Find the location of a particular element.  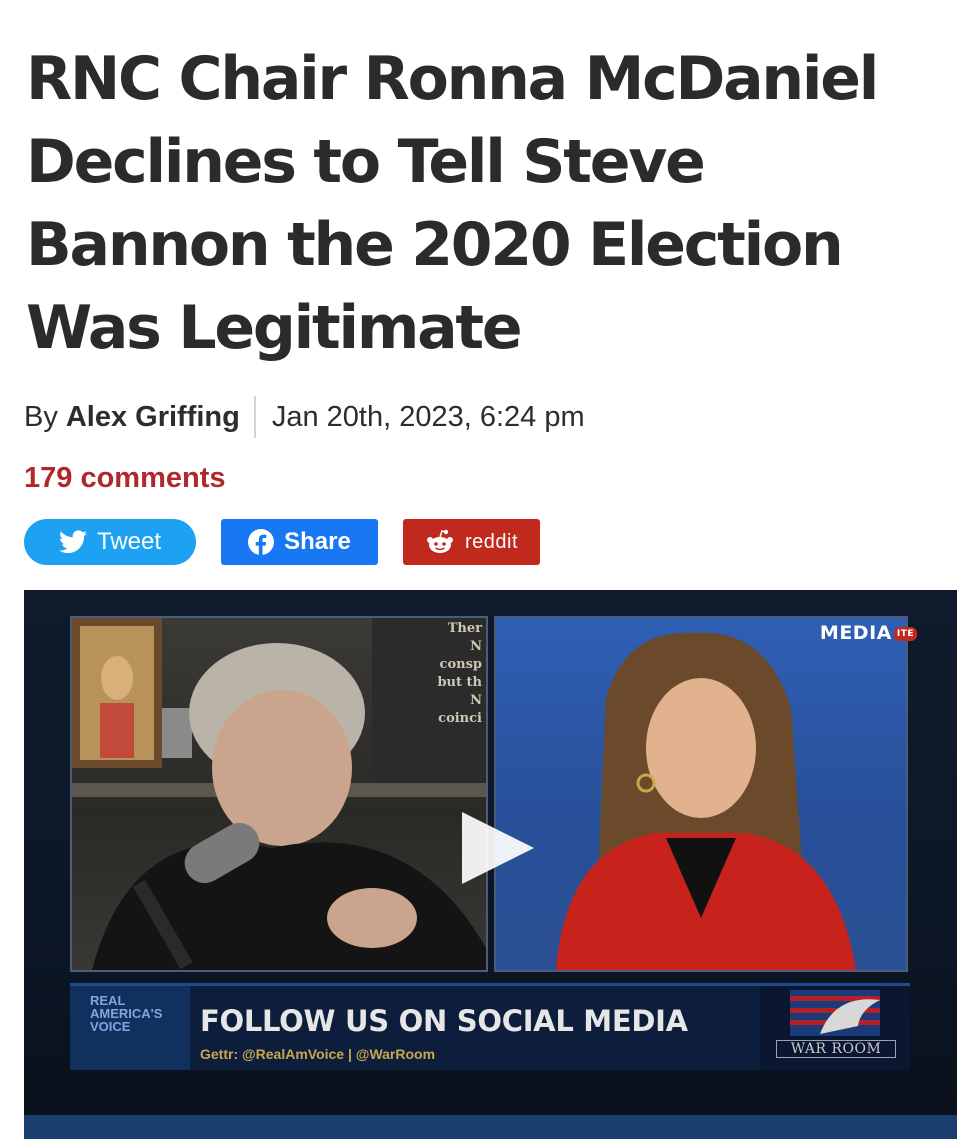

video-panel-right is located at coordinates (701, 794).